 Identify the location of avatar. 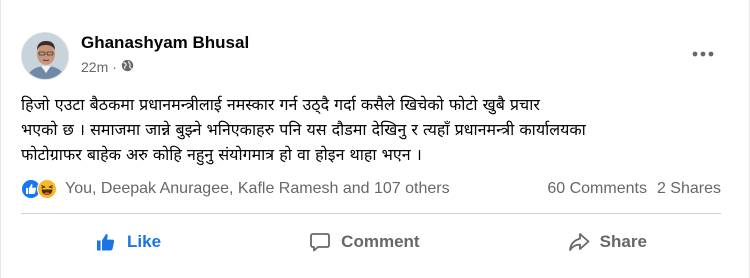
(45, 56).